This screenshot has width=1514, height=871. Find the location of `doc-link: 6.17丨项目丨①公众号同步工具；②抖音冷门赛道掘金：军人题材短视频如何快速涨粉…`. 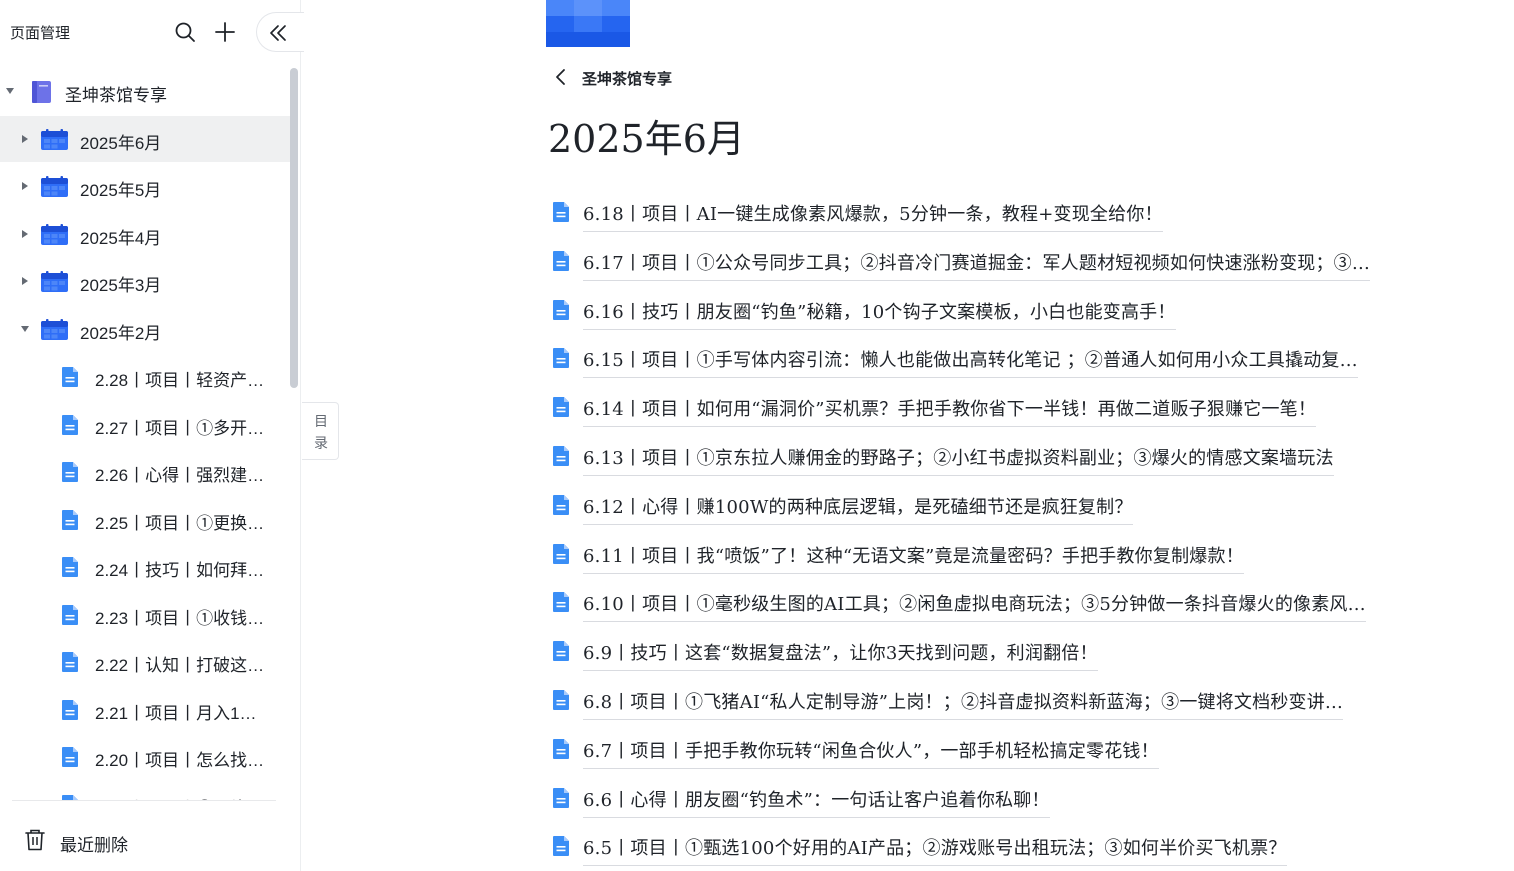

doc-link: 6.17丨项目丨①公众号同步工具；②抖音冷门赛道掘金：军人题材短视频如何快速涨粉… is located at coordinates (1002, 263).